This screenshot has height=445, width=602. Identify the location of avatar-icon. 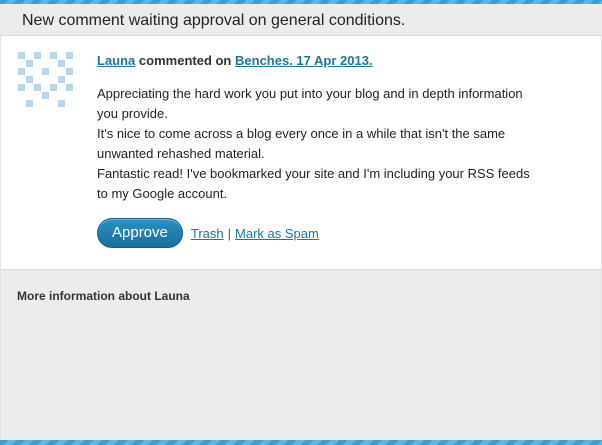
(48, 82).